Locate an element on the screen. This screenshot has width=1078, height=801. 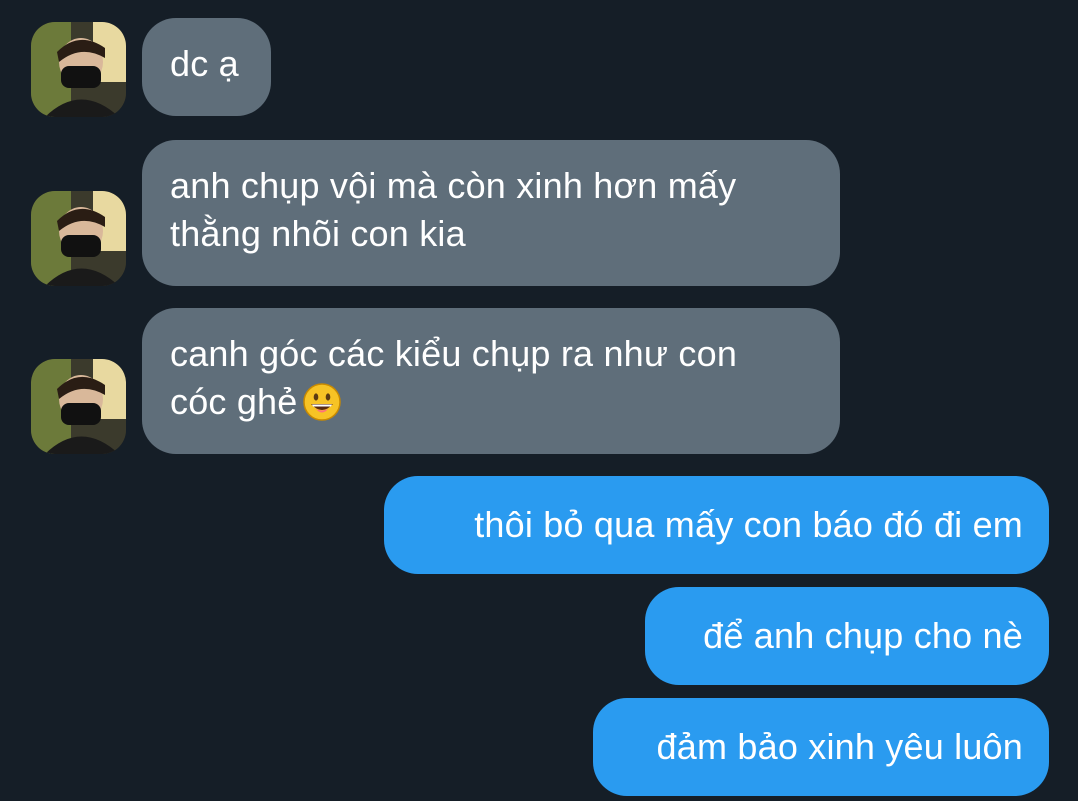
message-text-line: cóc ghẻ is located at coordinates (492, 402).